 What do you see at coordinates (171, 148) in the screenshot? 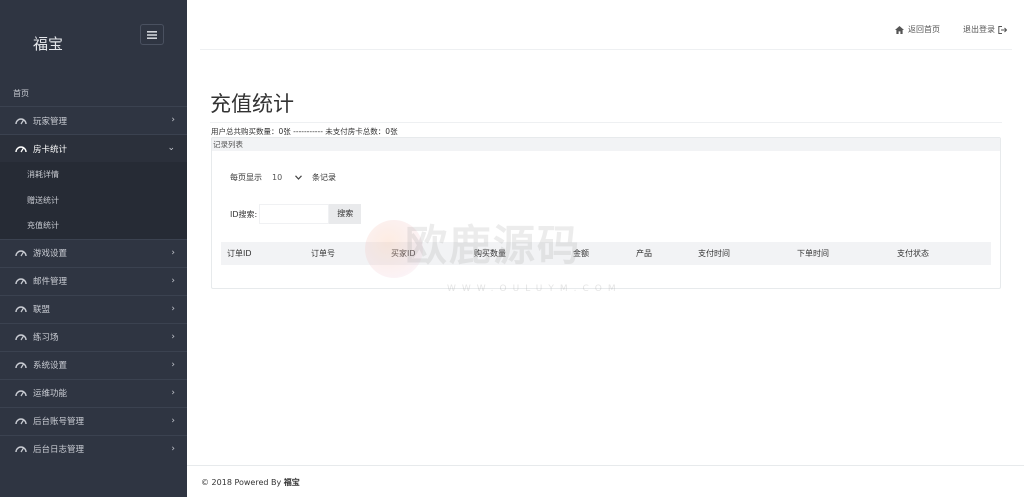
I see `chevron-down-icon: ⌄` at bounding box center [171, 148].